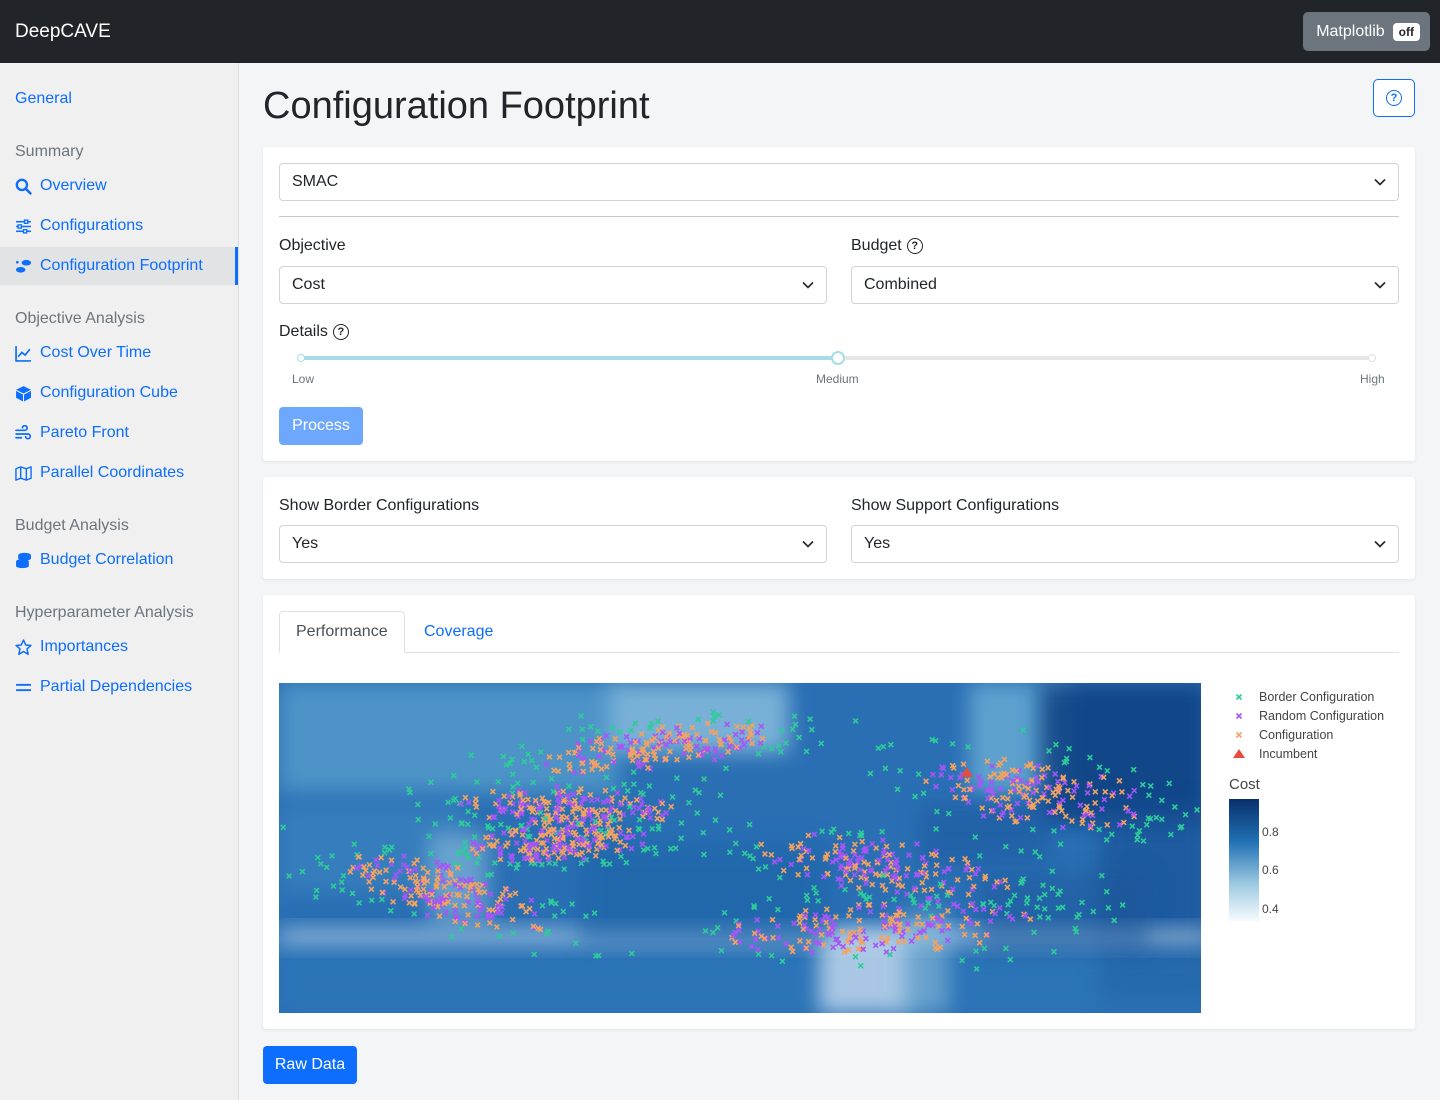 This screenshot has width=1440, height=1100. I want to click on slider-label-high: High, so click(1372, 379).